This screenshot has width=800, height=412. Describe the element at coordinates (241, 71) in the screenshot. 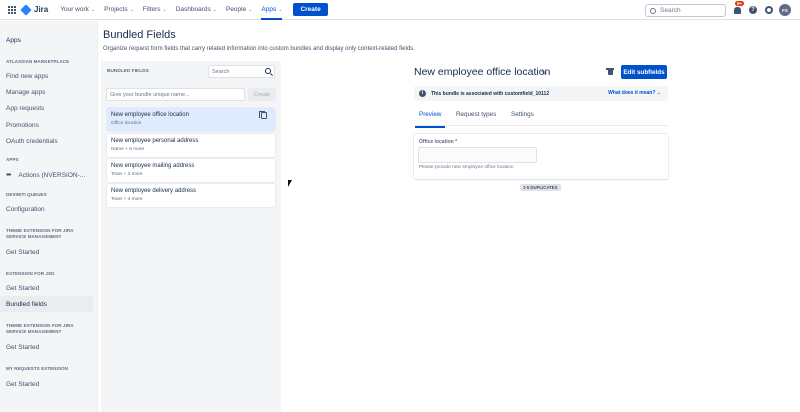

I see `bundle-search-input: Search` at that location.